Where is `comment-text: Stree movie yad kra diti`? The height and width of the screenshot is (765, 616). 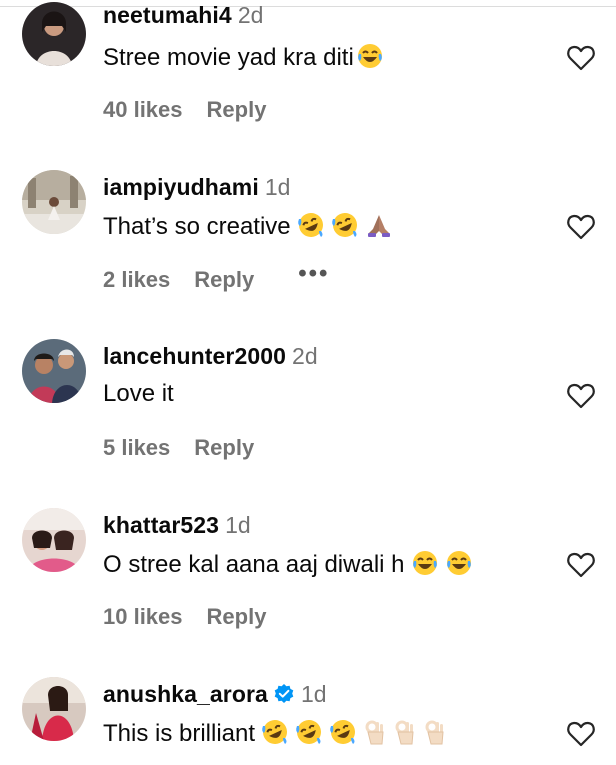
comment-text: Stree movie yad kra diti is located at coordinates (243, 59).